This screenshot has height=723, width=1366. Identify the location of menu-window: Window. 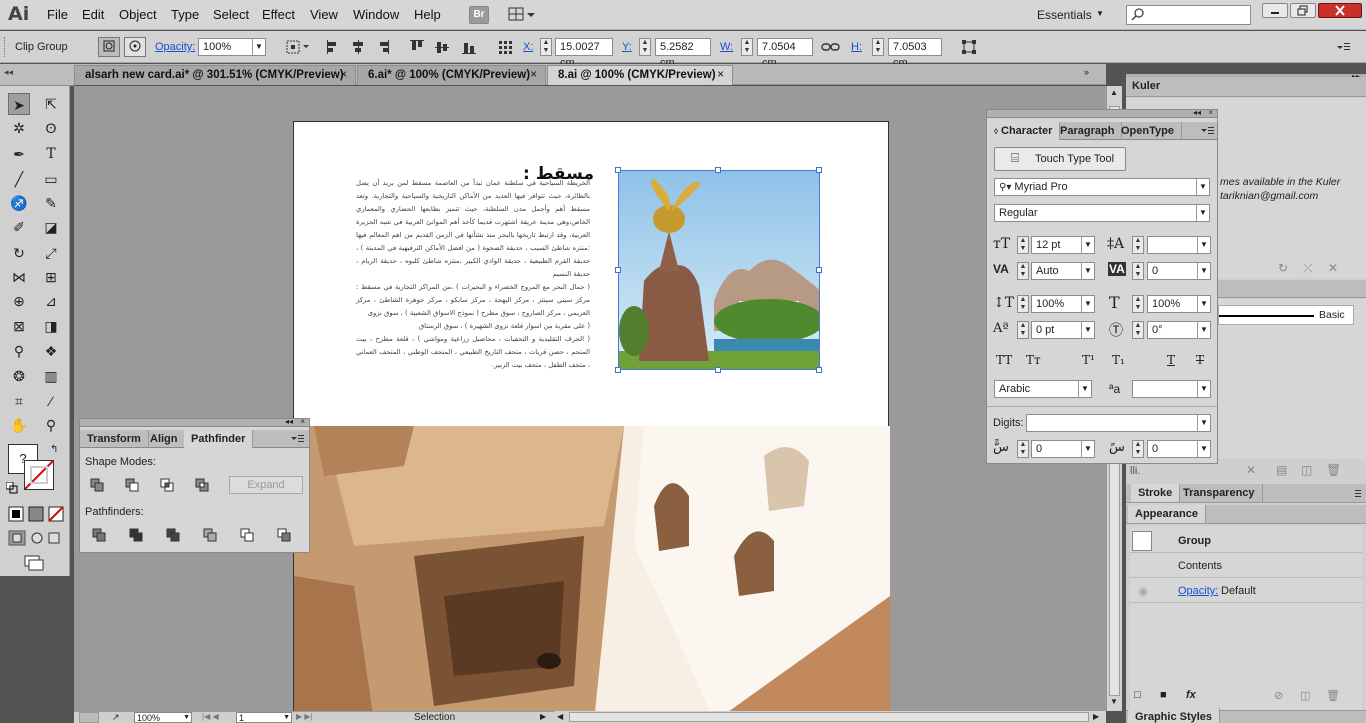
(376, 14).